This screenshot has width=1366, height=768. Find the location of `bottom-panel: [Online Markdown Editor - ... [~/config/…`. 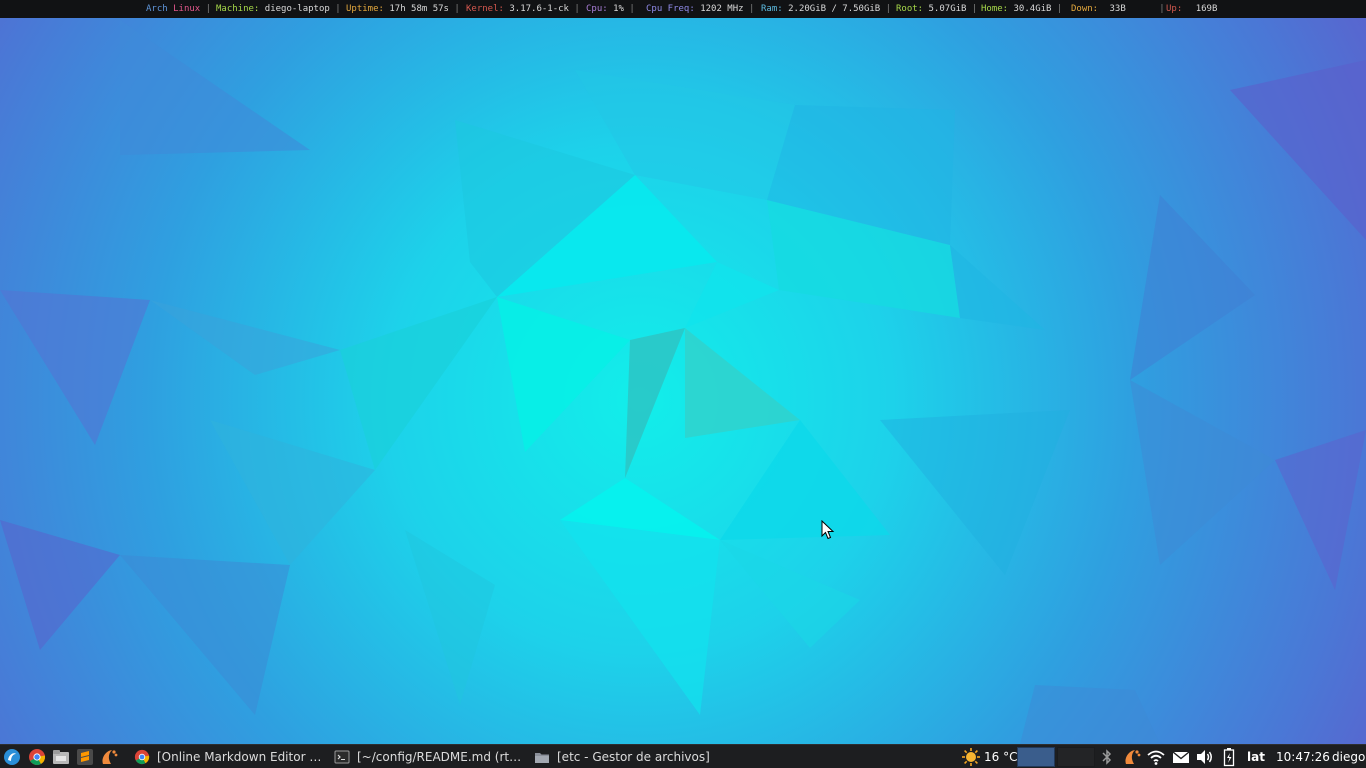

bottom-panel: [Online Markdown Editor - ... [~/config/… is located at coordinates (683, 756).